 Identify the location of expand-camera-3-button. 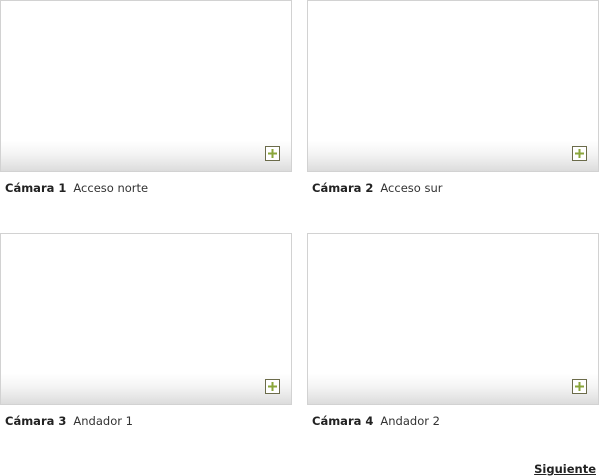
(272, 386).